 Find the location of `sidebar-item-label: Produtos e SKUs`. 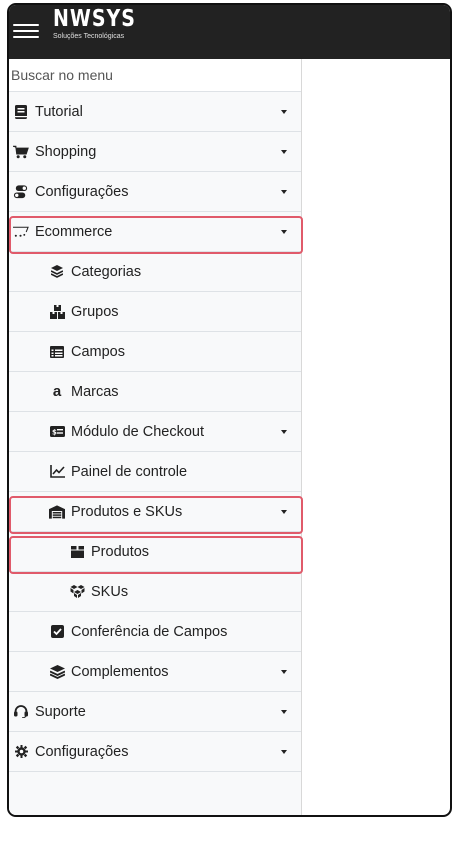

sidebar-item-label: Produtos e SKUs is located at coordinates (127, 511).